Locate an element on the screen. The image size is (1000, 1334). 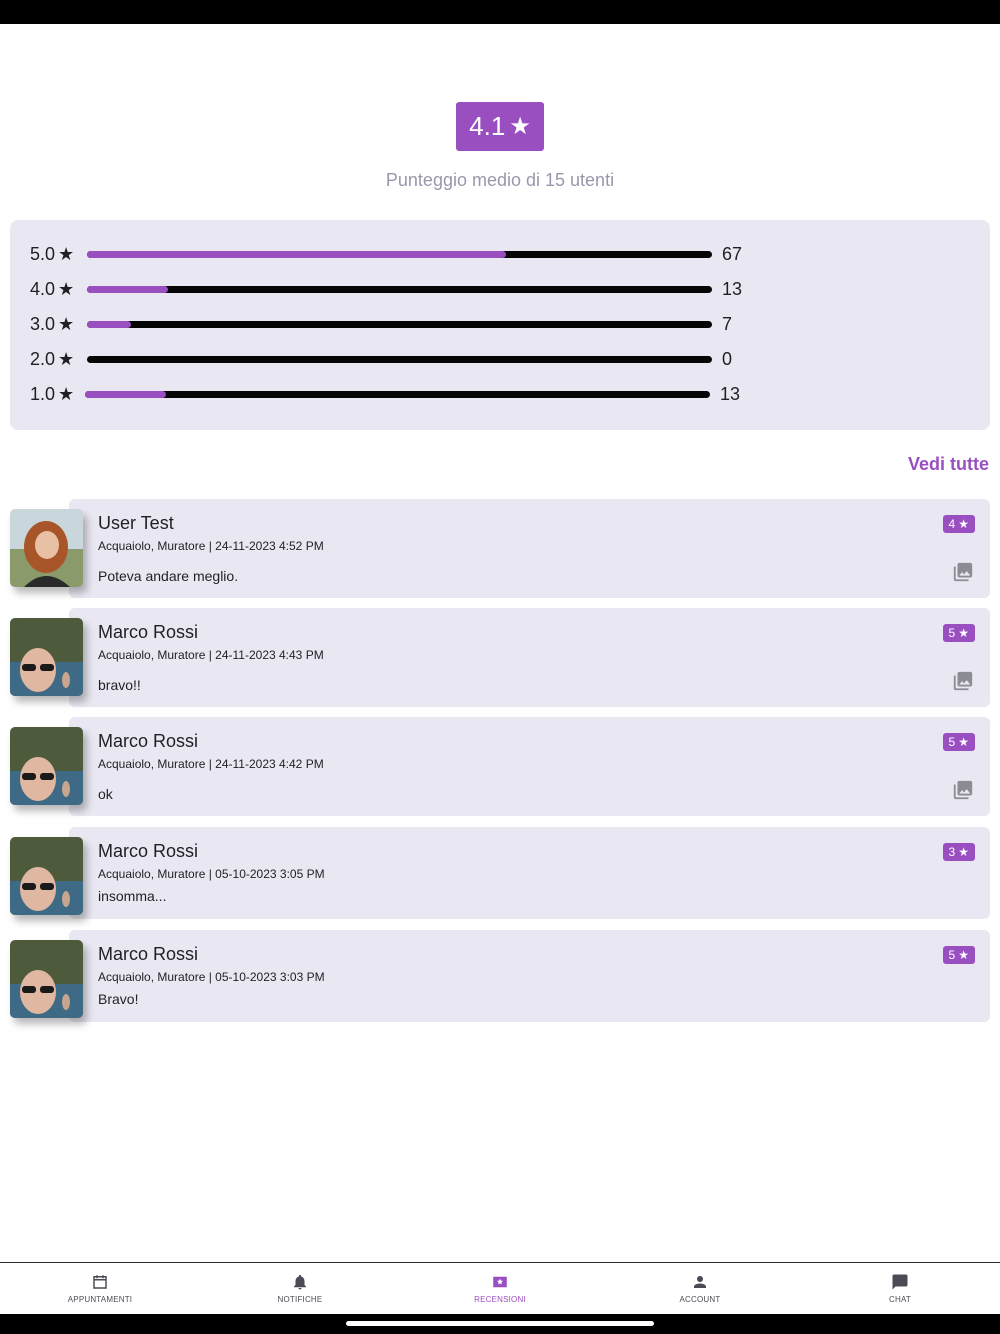
distribution-label: 5.0 ★ is located at coordinates (52, 253).